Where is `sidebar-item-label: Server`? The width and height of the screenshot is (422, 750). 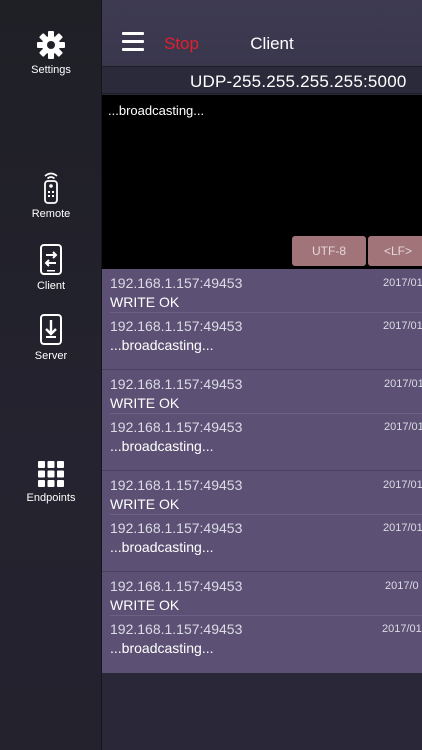
sidebar-item-label: Server is located at coordinates (51, 356).